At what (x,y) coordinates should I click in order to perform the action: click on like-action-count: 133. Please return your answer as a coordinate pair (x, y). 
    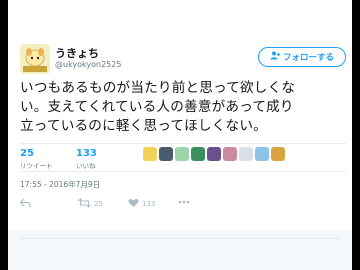
    Looking at the image, I should click on (149, 204).